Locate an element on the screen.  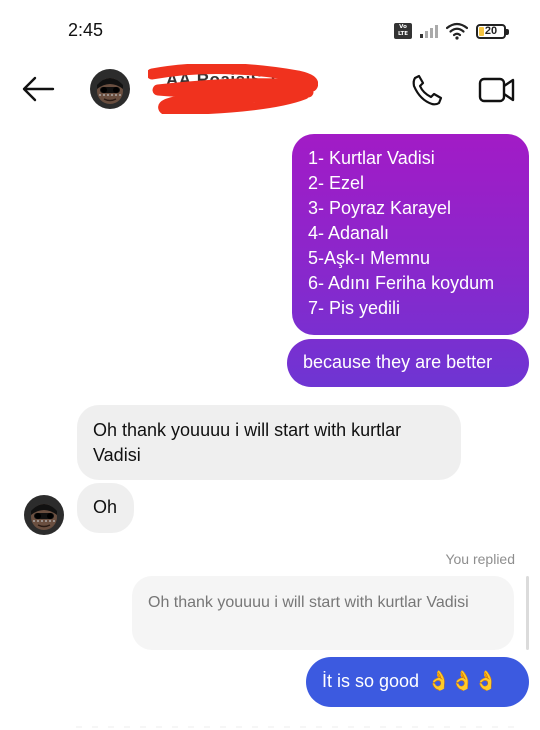
faint-divider is located at coordinates (296, 727).